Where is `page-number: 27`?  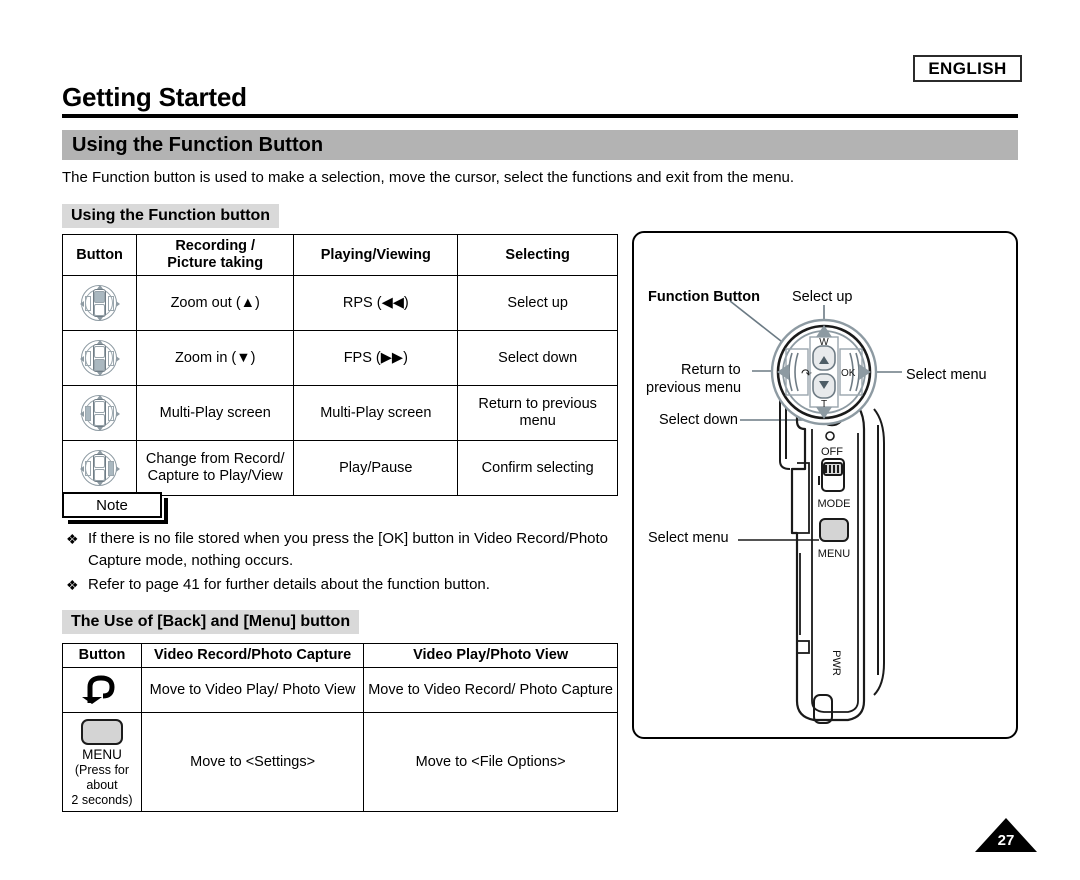 page-number: 27 is located at coordinates (1006, 840).